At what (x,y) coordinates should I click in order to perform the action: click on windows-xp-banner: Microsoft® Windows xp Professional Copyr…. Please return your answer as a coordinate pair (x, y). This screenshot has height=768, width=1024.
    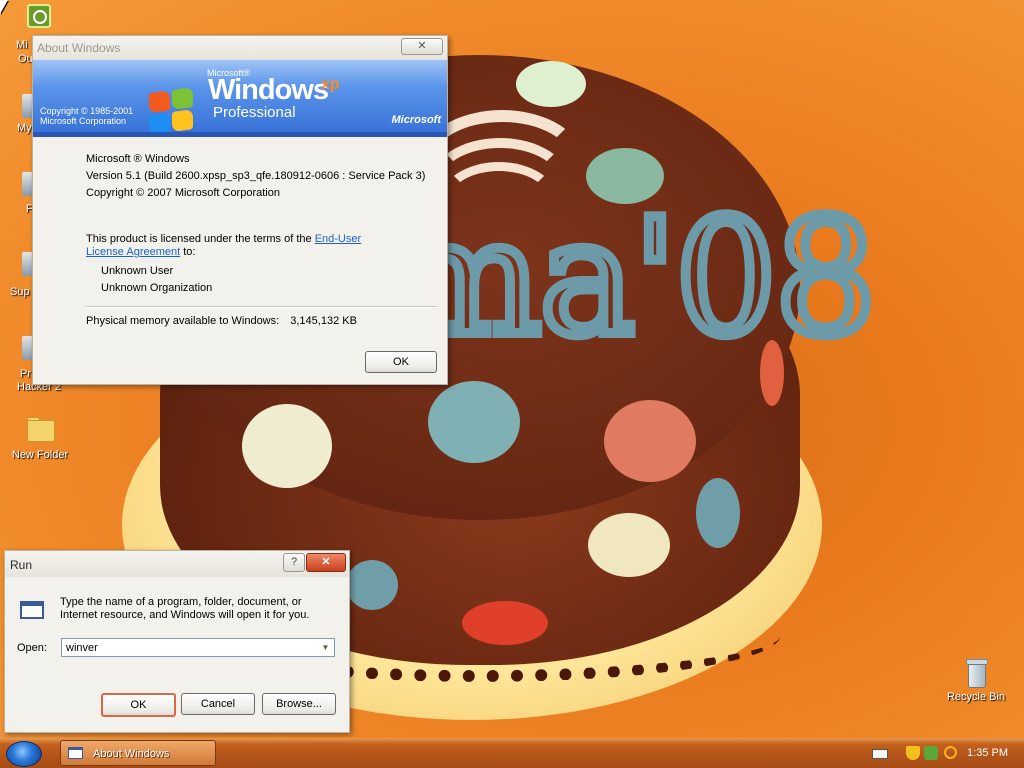
    Looking at the image, I should click on (240, 98).